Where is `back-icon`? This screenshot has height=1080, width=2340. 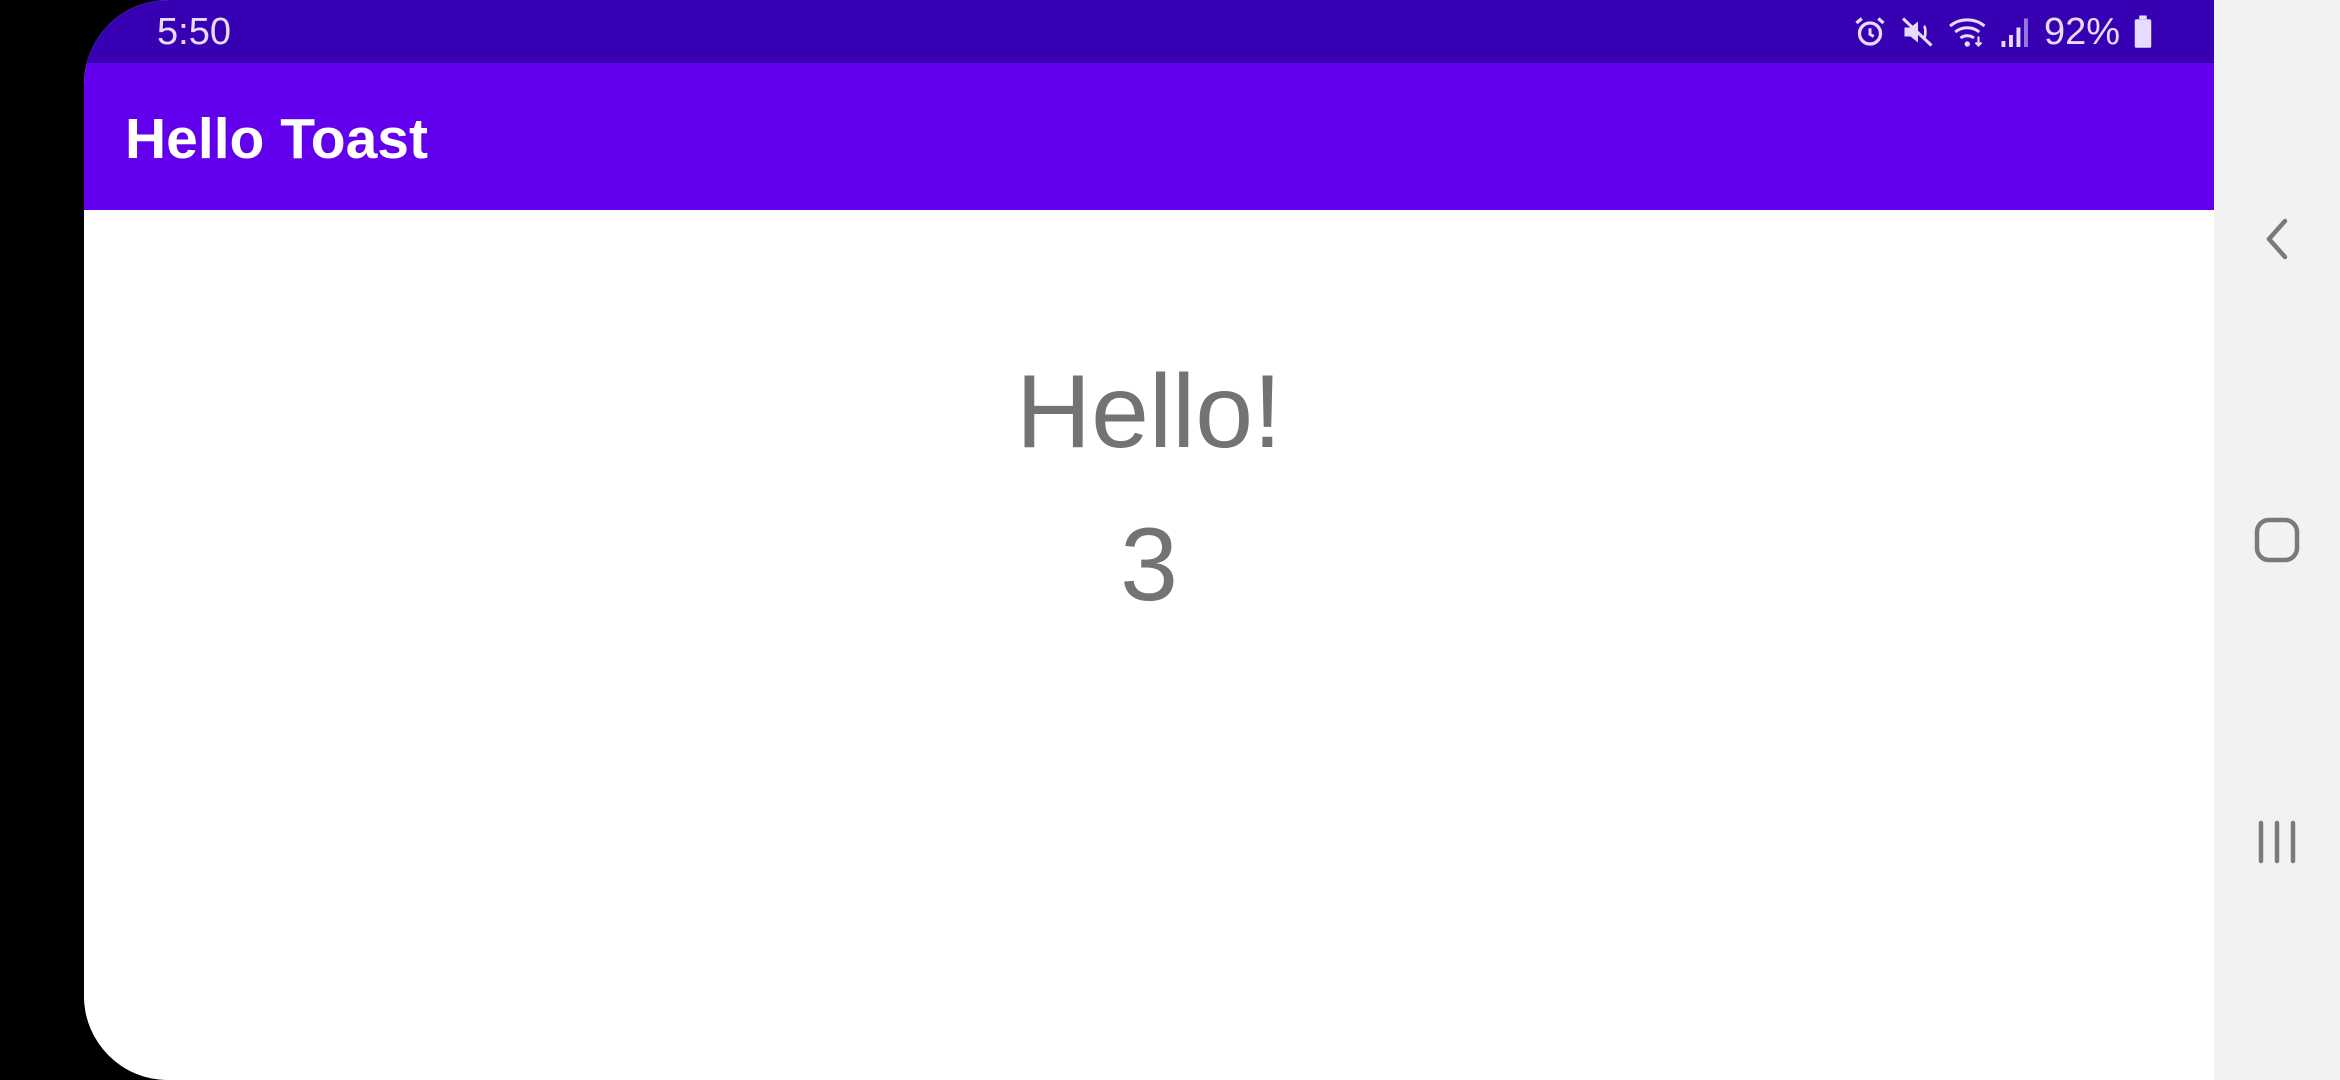
back-icon is located at coordinates (2277, 241).